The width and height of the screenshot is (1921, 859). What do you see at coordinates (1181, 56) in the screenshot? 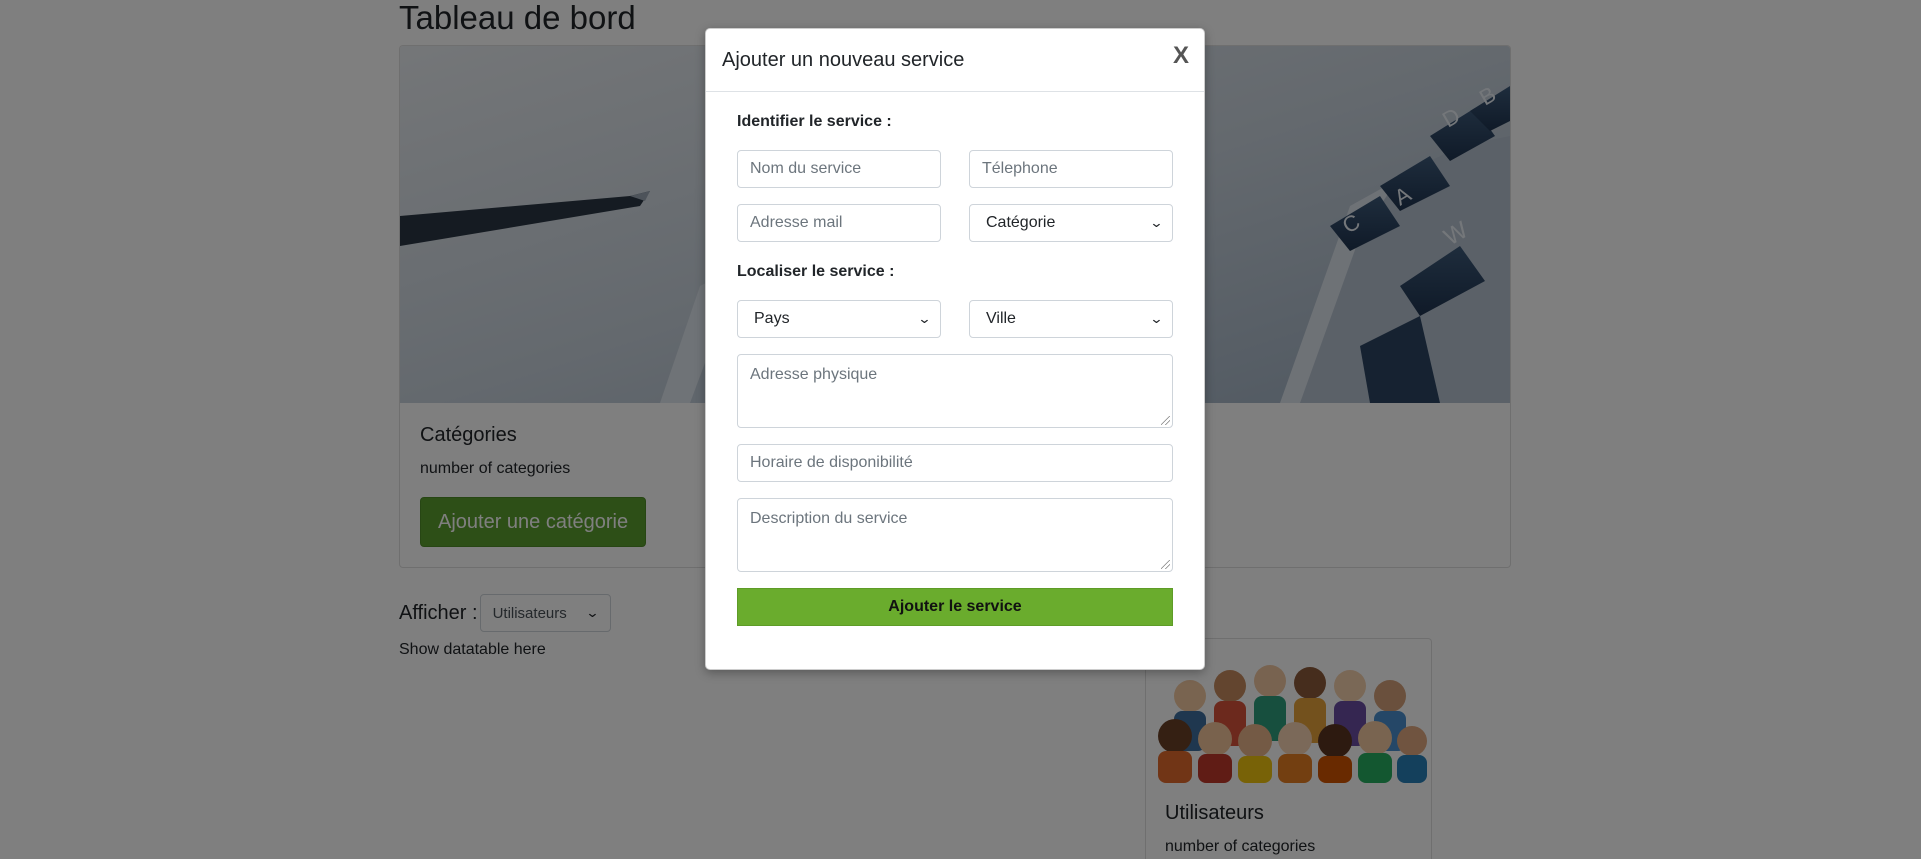
I see `close-button: X` at bounding box center [1181, 56].